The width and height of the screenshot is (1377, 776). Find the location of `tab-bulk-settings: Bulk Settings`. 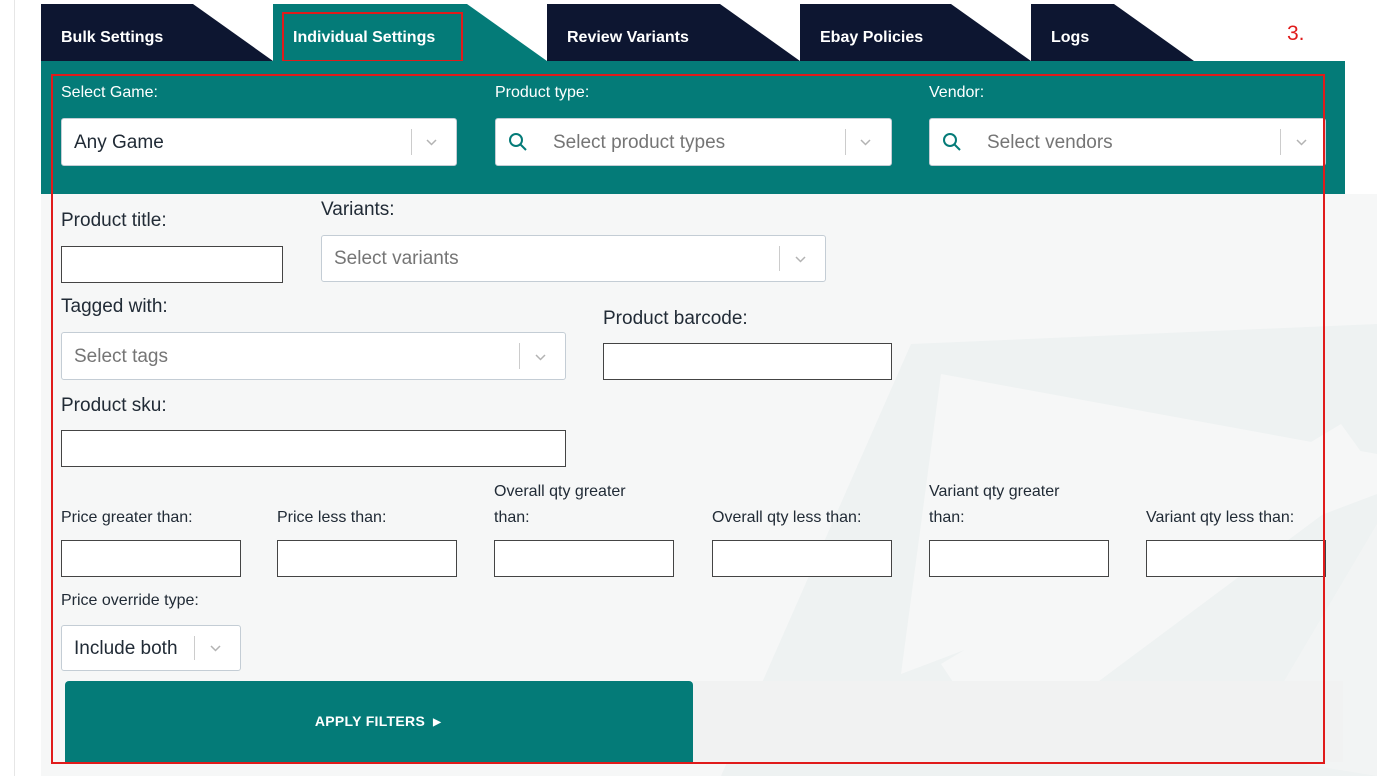

tab-bulk-settings: Bulk Settings is located at coordinates (157, 32).